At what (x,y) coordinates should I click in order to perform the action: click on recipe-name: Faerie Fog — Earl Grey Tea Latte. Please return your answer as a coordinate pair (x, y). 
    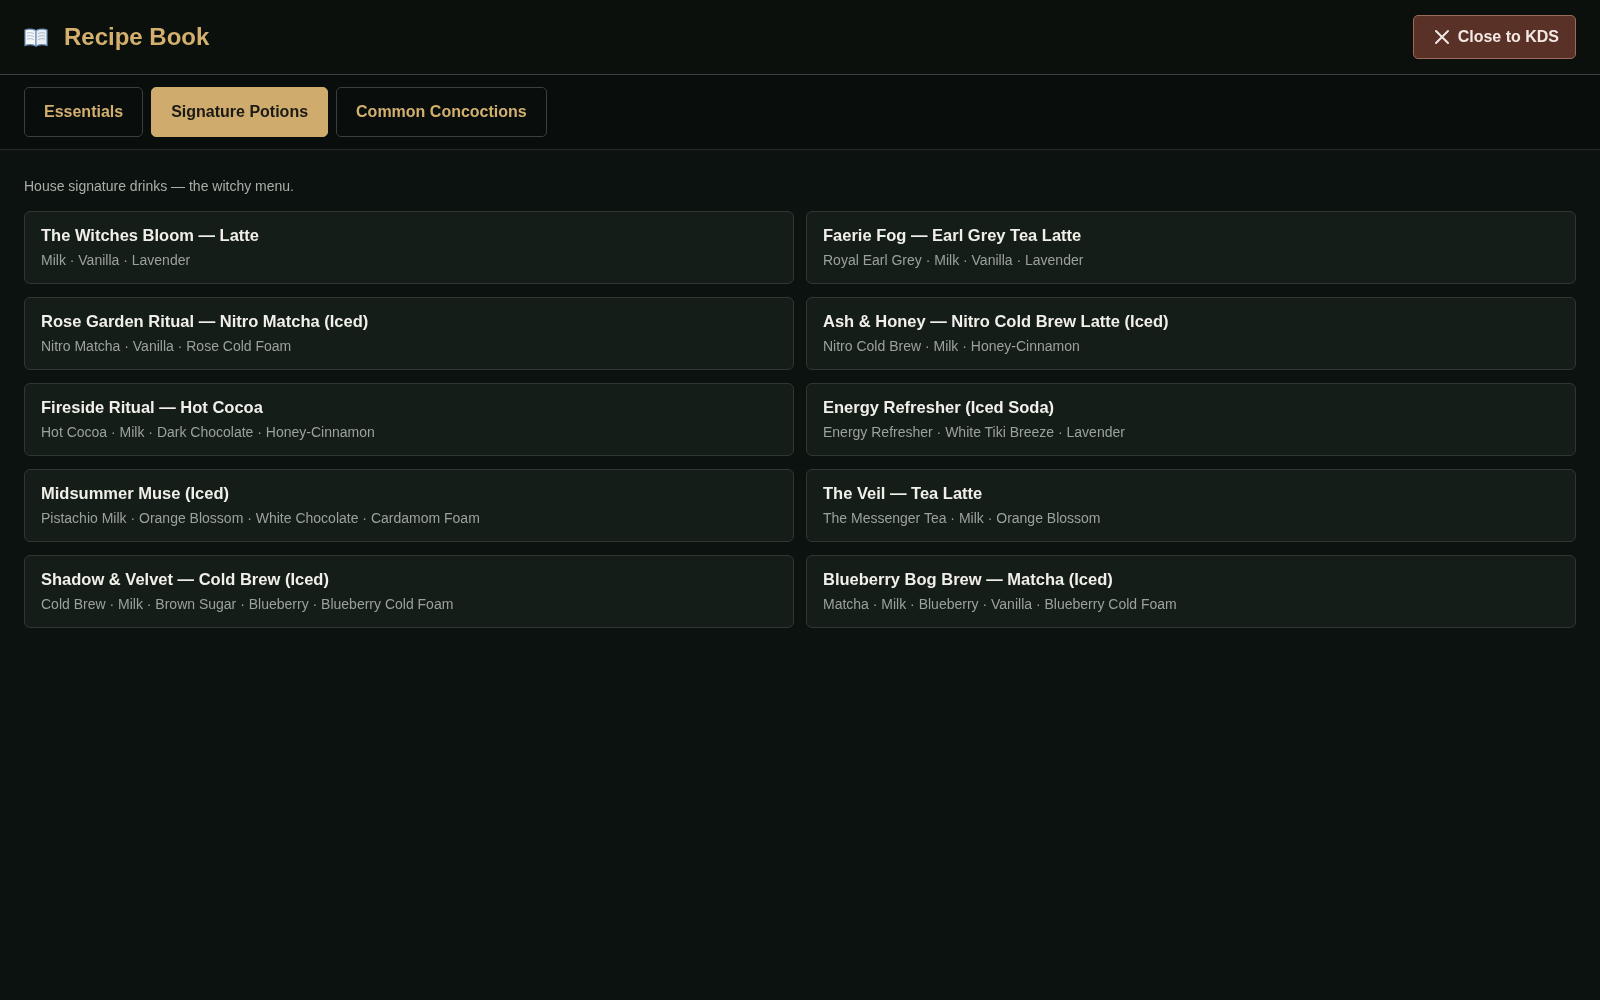
    Looking at the image, I should click on (953, 236).